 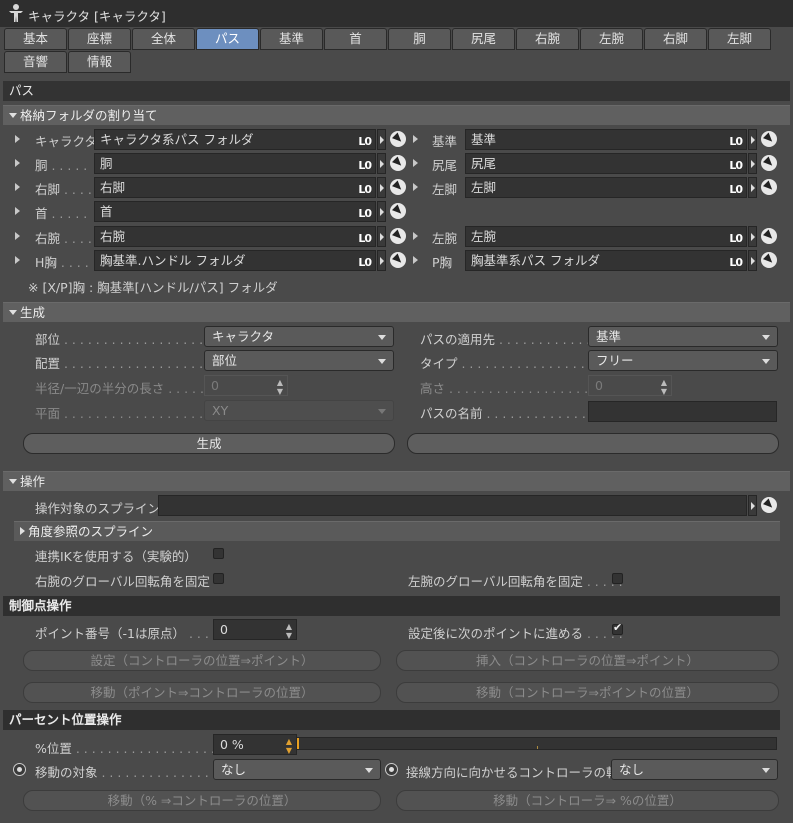 What do you see at coordinates (694, 769) in the screenshot?
I see `tangent-dropdown: なし` at bounding box center [694, 769].